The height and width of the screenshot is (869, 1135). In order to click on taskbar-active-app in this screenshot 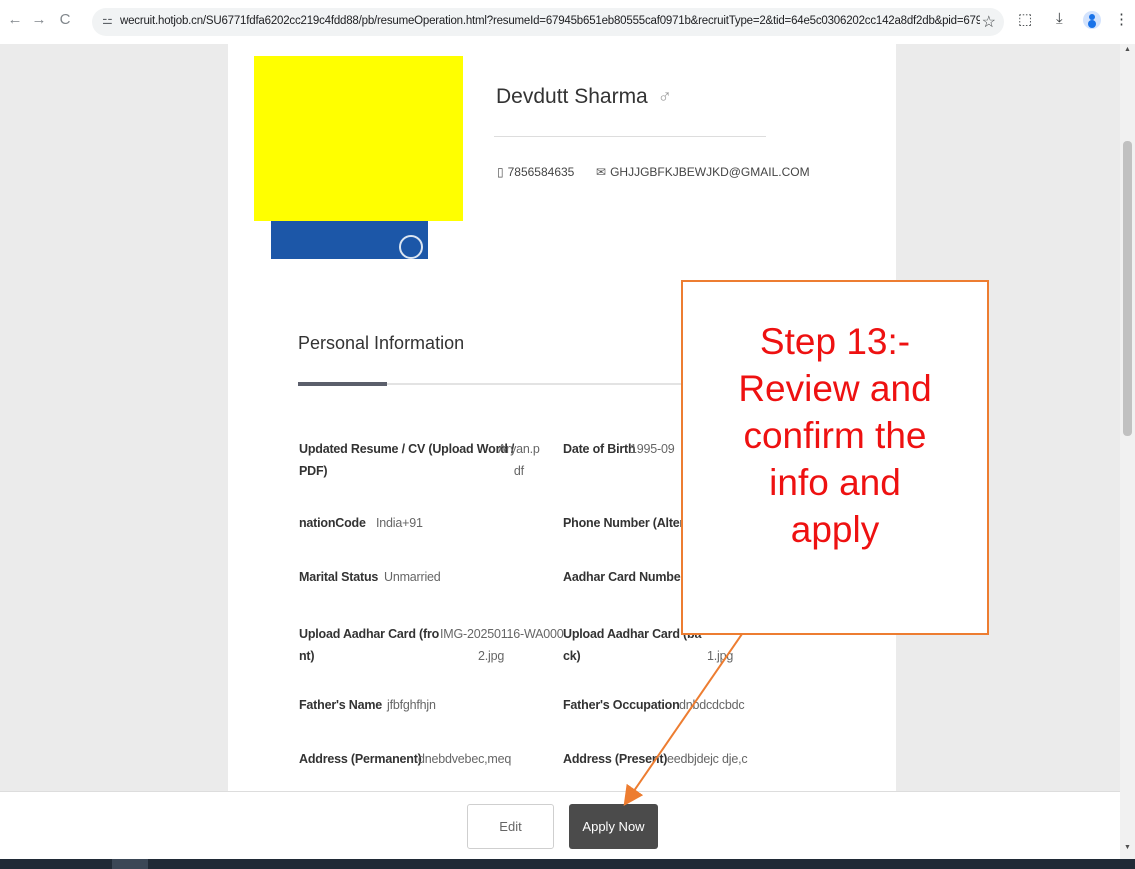, I will do `click(130, 864)`.